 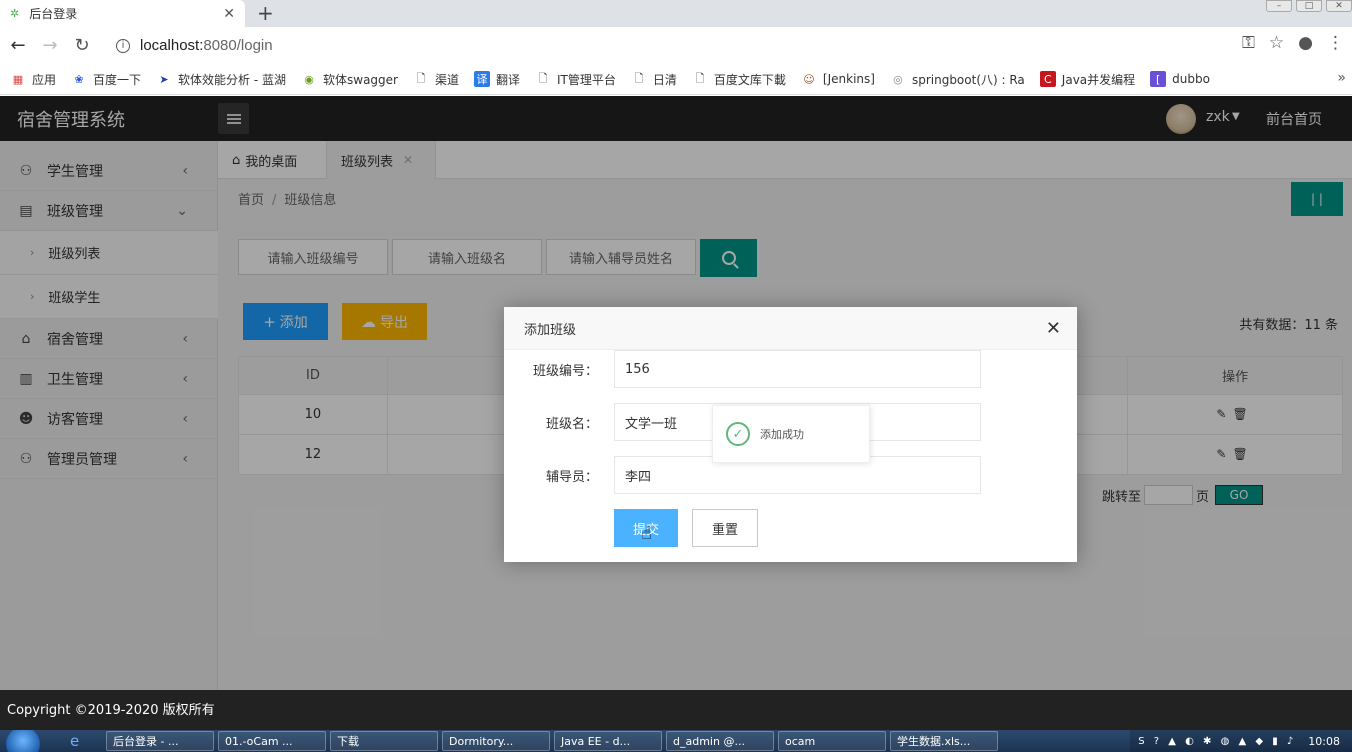 I want to click on lanhu-icon: ➤, so click(x=164, y=79).